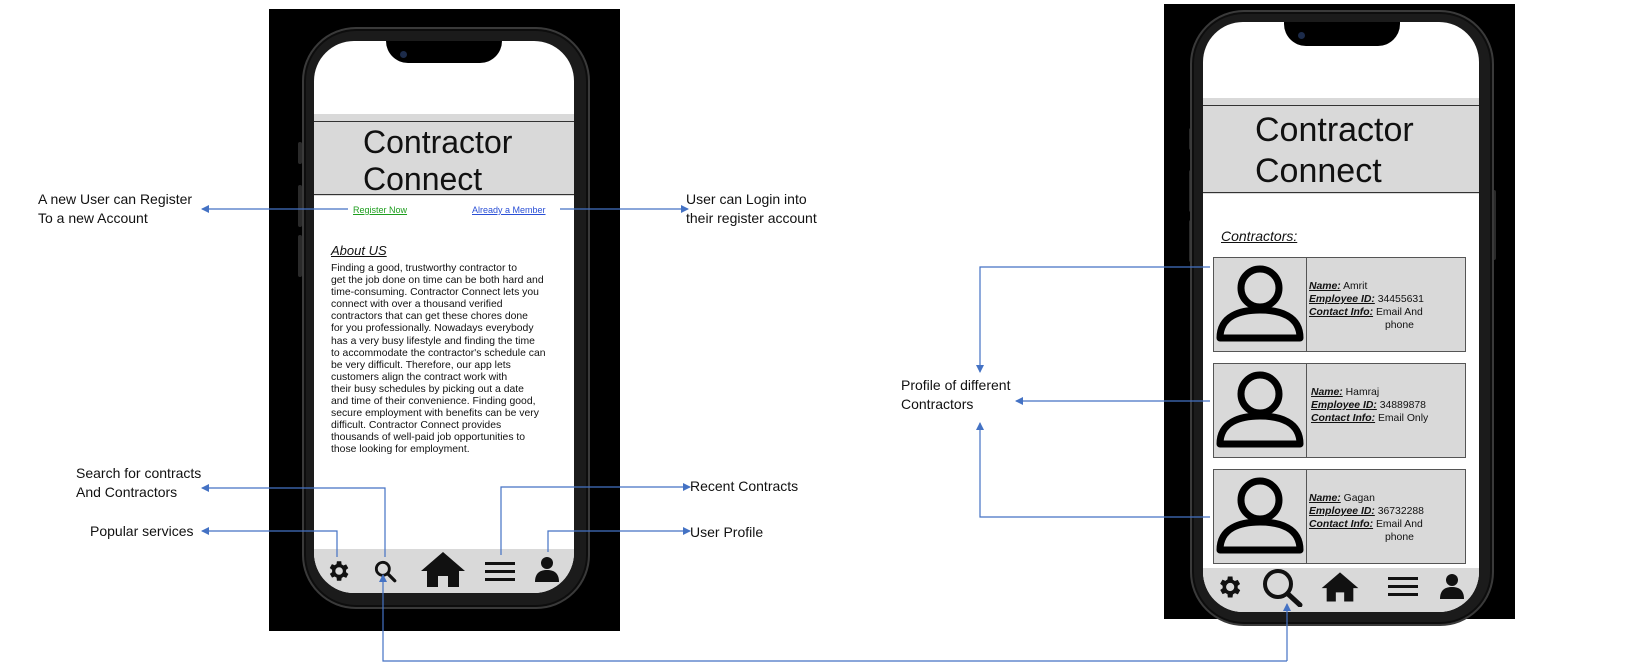  Describe the element at coordinates (595, 519) in the screenshot. I see `arrow-recent` at that location.